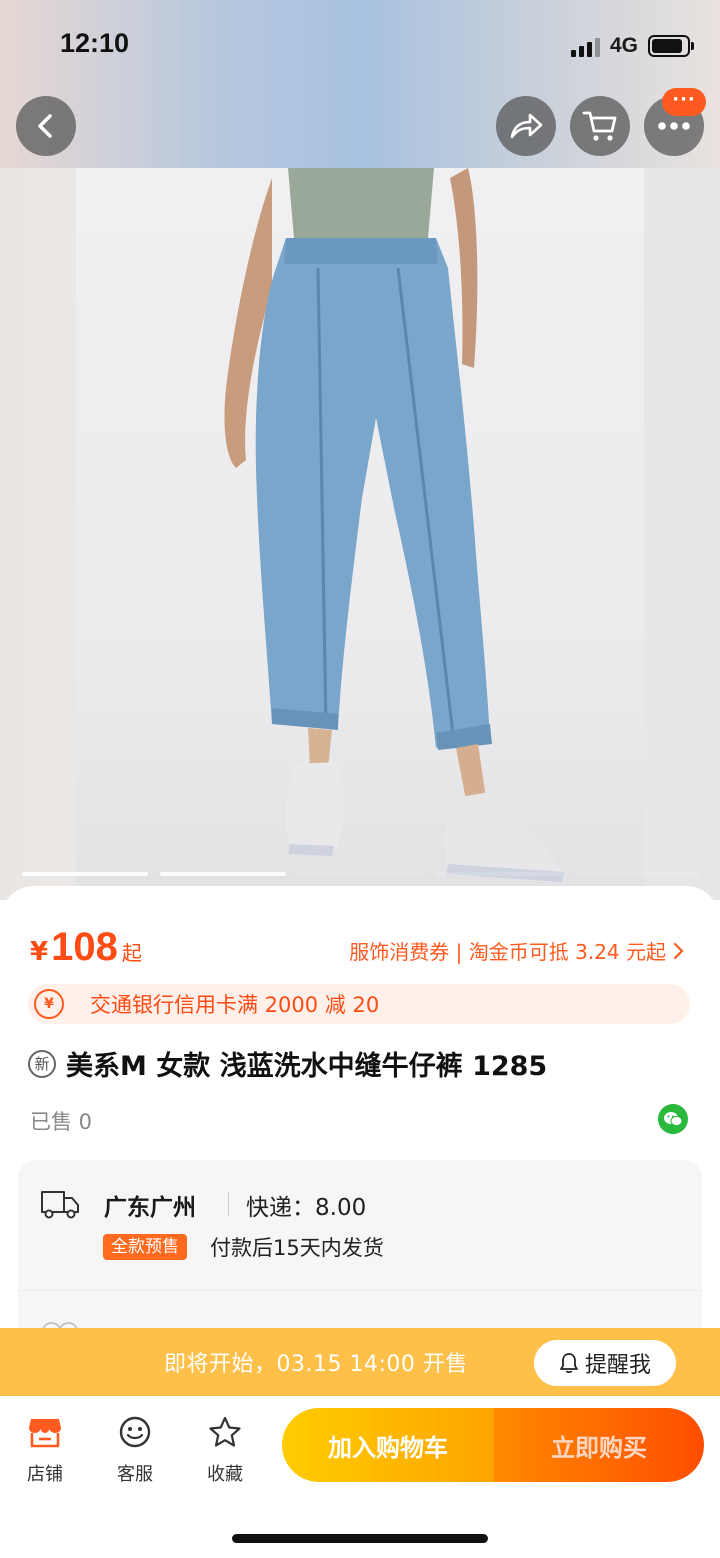 This screenshot has width=720, height=1558. What do you see at coordinates (316, 1364) in the screenshot?
I see `sale-start-text: 即将开始，03.15 14:00 开售` at bounding box center [316, 1364].